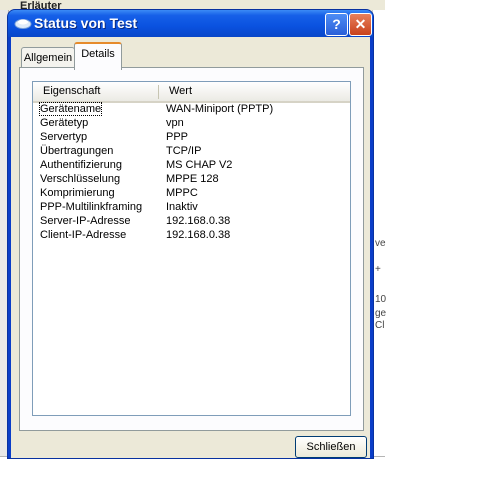 Image resolution: width=480 pixels, height=480 pixels. I want to click on row-value: MPPC, so click(182, 193).